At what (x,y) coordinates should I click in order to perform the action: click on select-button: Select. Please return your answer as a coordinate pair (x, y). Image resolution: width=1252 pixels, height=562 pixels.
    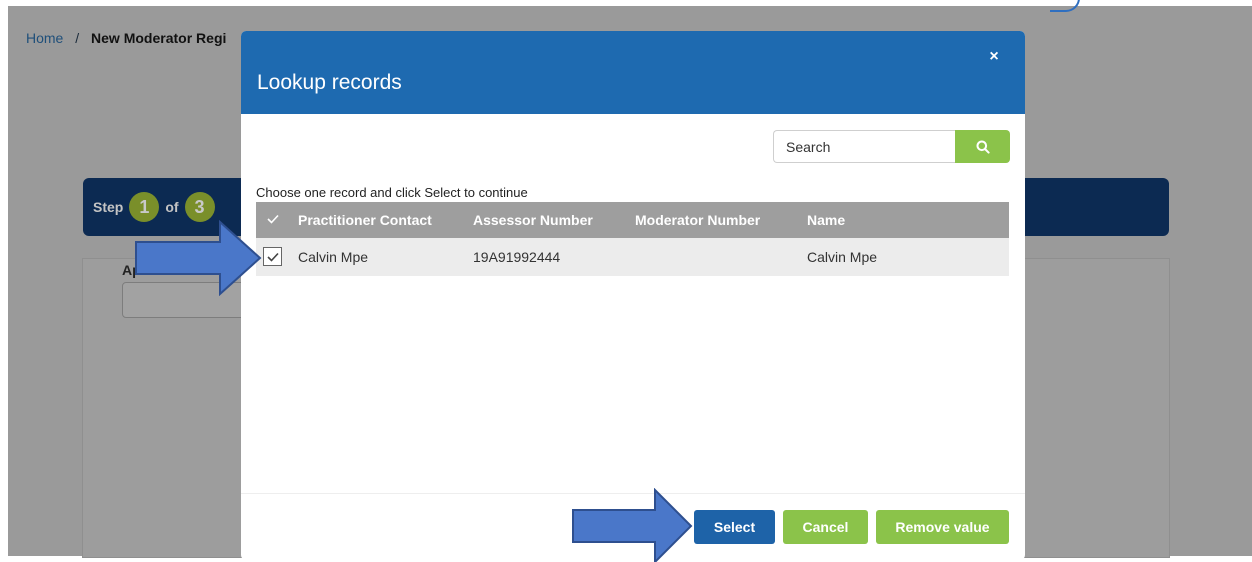
    Looking at the image, I should click on (734, 527).